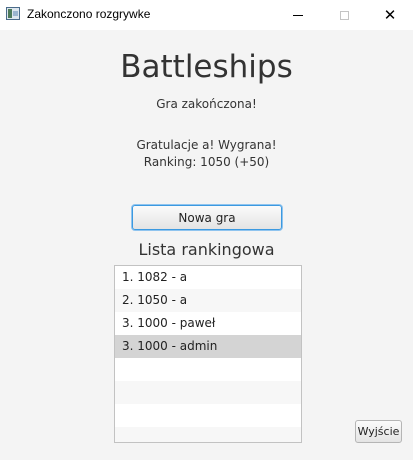  What do you see at coordinates (208, 346) in the screenshot?
I see `ranking-list-item-selected: 3. 1000 - admin` at bounding box center [208, 346].